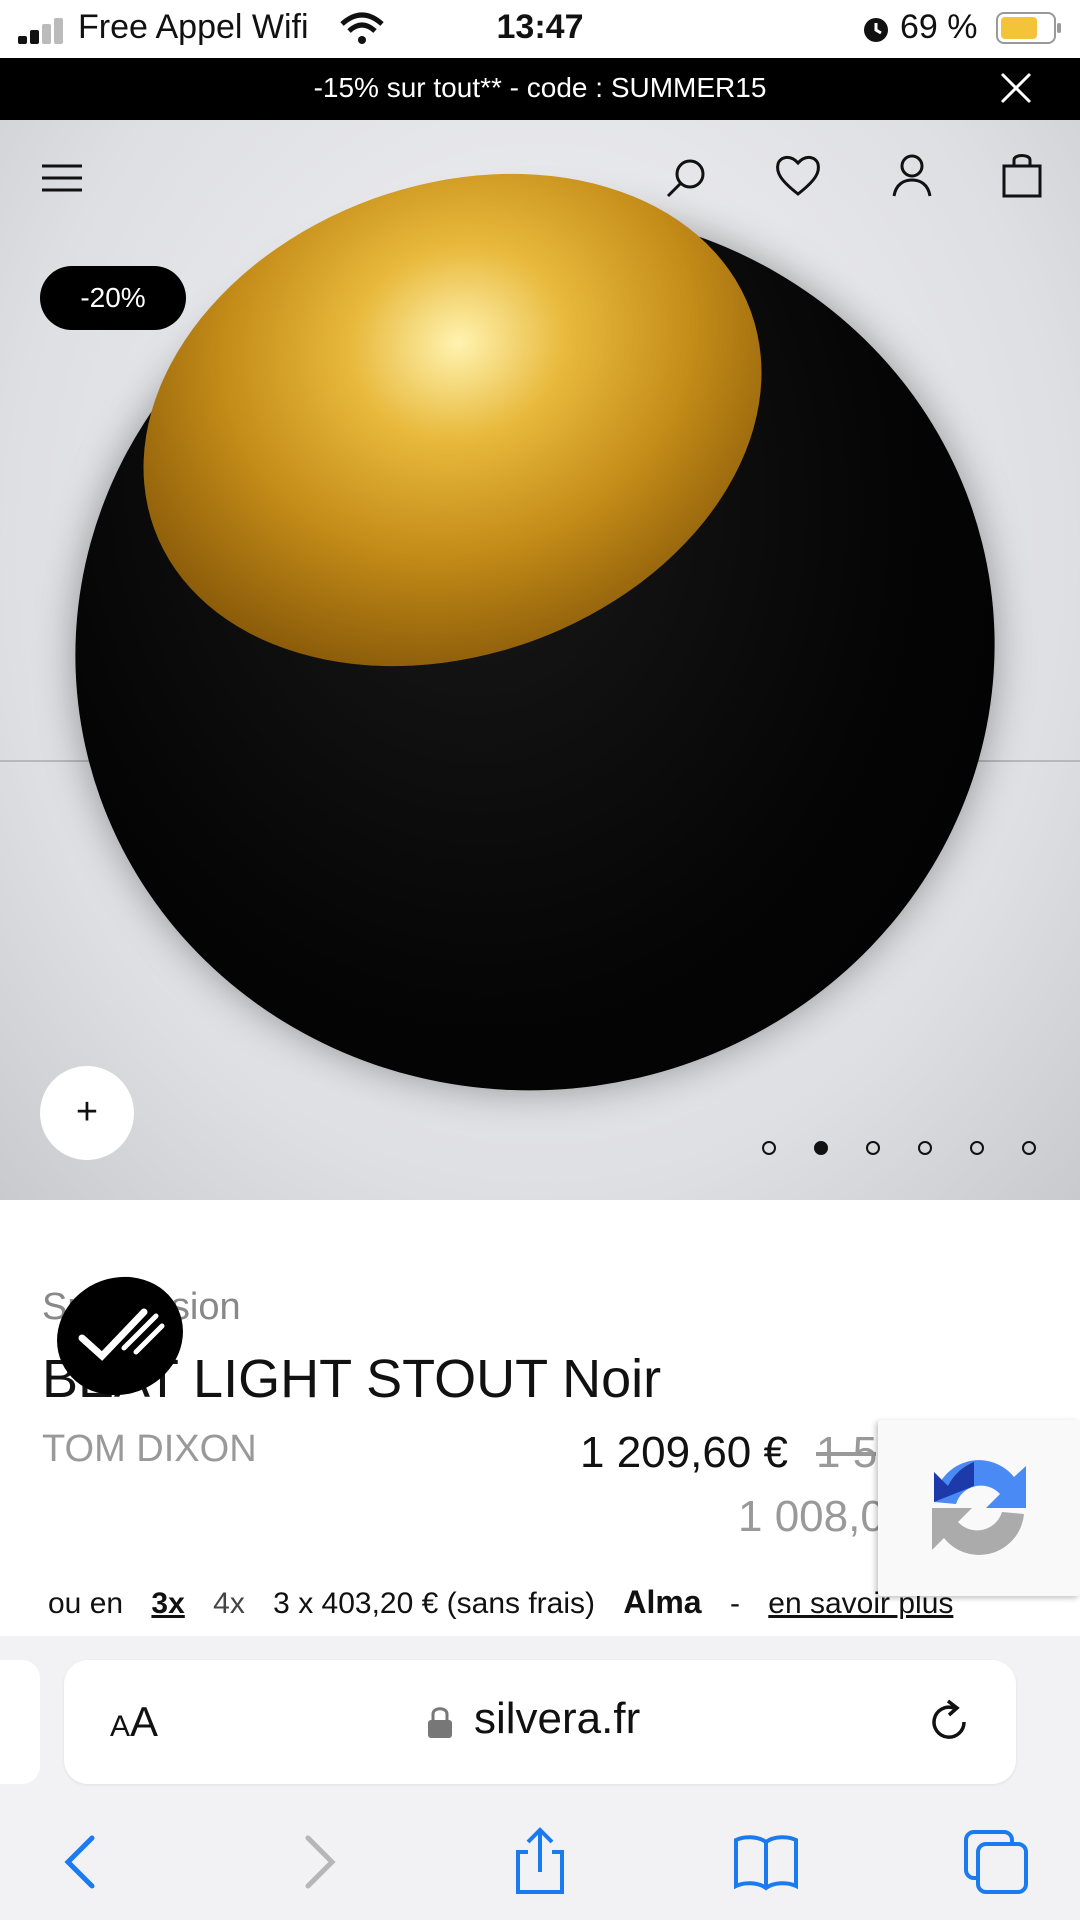  What do you see at coordinates (440, 1722) in the screenshot?
I see `lock-icon` at bounding box center [440, 1722].